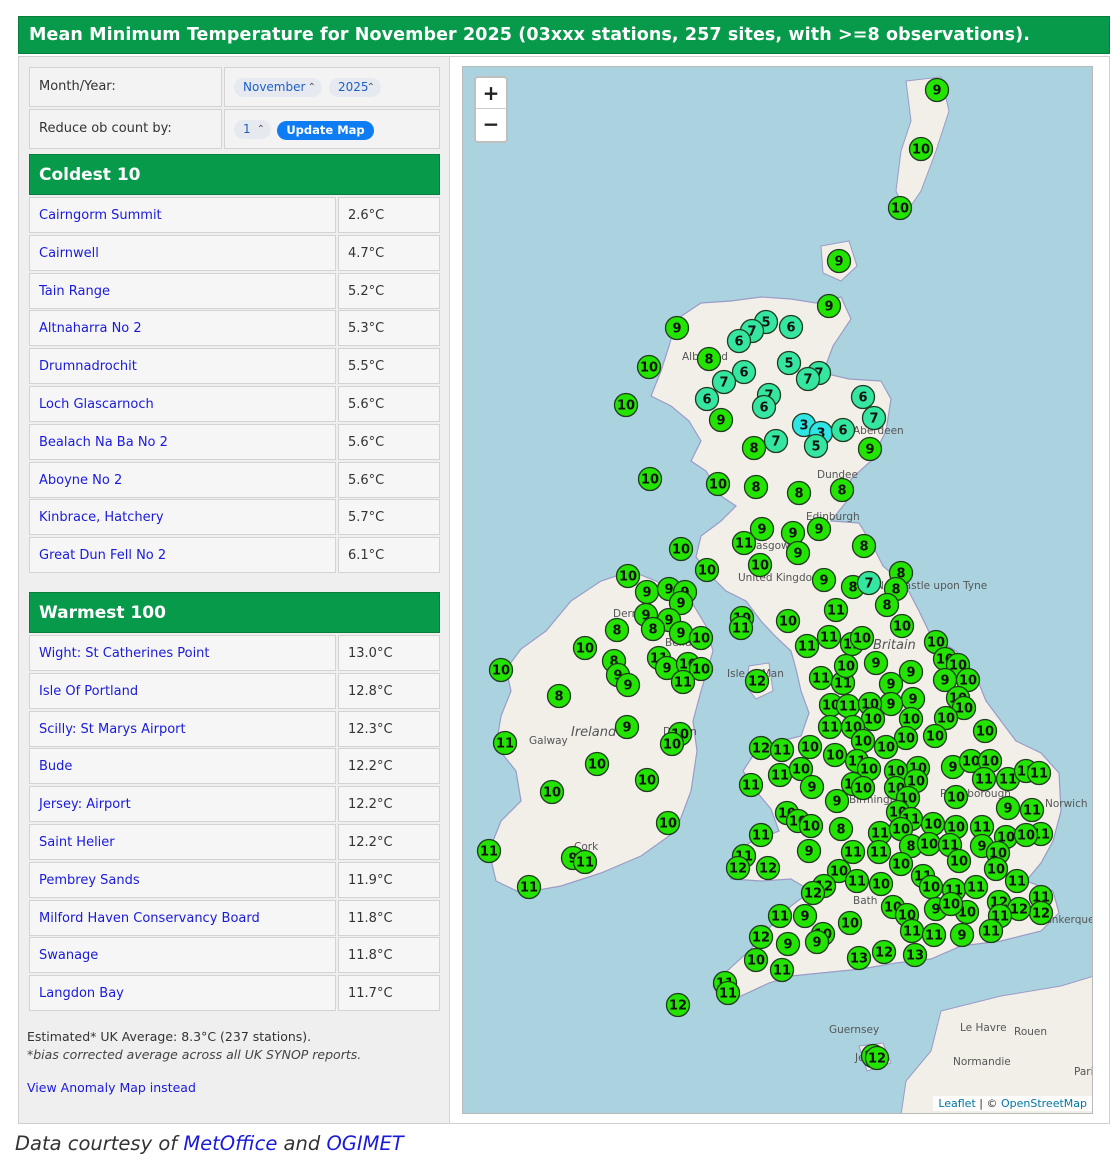  Describe the element at coordinates (182, 729) in the screenshot. I see `warmest-station-link: Scilly: St Marys Airport` at that location.